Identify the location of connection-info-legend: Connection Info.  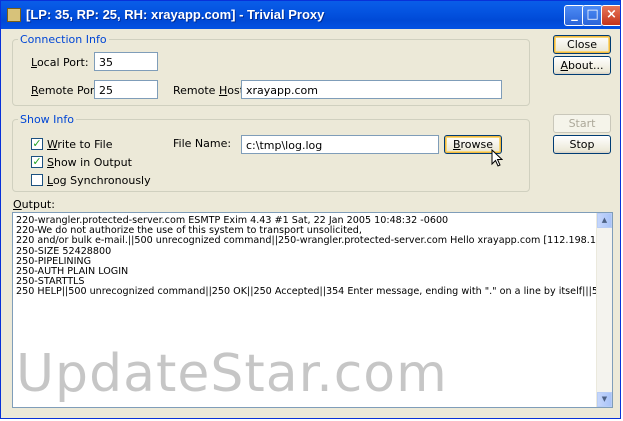
(63, 39).